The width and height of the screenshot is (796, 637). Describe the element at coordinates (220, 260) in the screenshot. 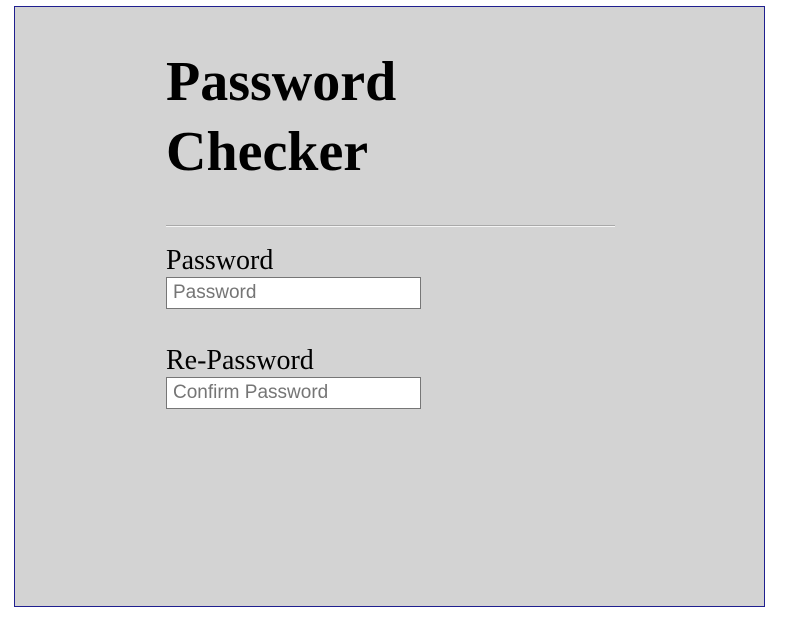

I see `password-label: Password` at that location.